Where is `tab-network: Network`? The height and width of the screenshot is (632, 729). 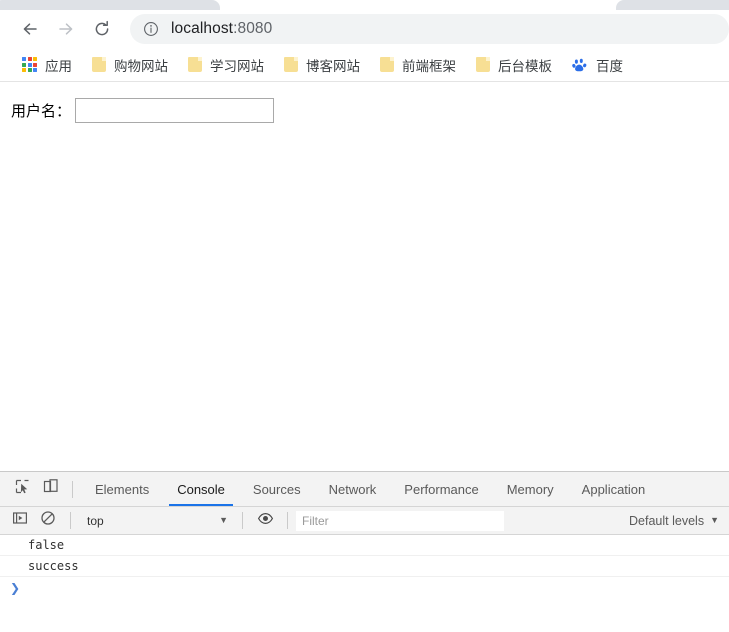
tab-network: Network is located at coordinates (353, 489).